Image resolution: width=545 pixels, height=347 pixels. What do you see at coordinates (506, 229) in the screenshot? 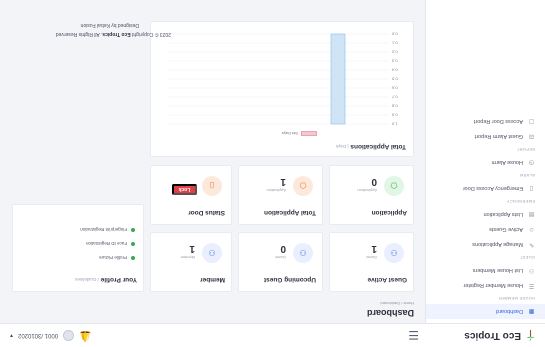
I see `sidebar-item-label: Active Guests` at bounding box center [506, 229].